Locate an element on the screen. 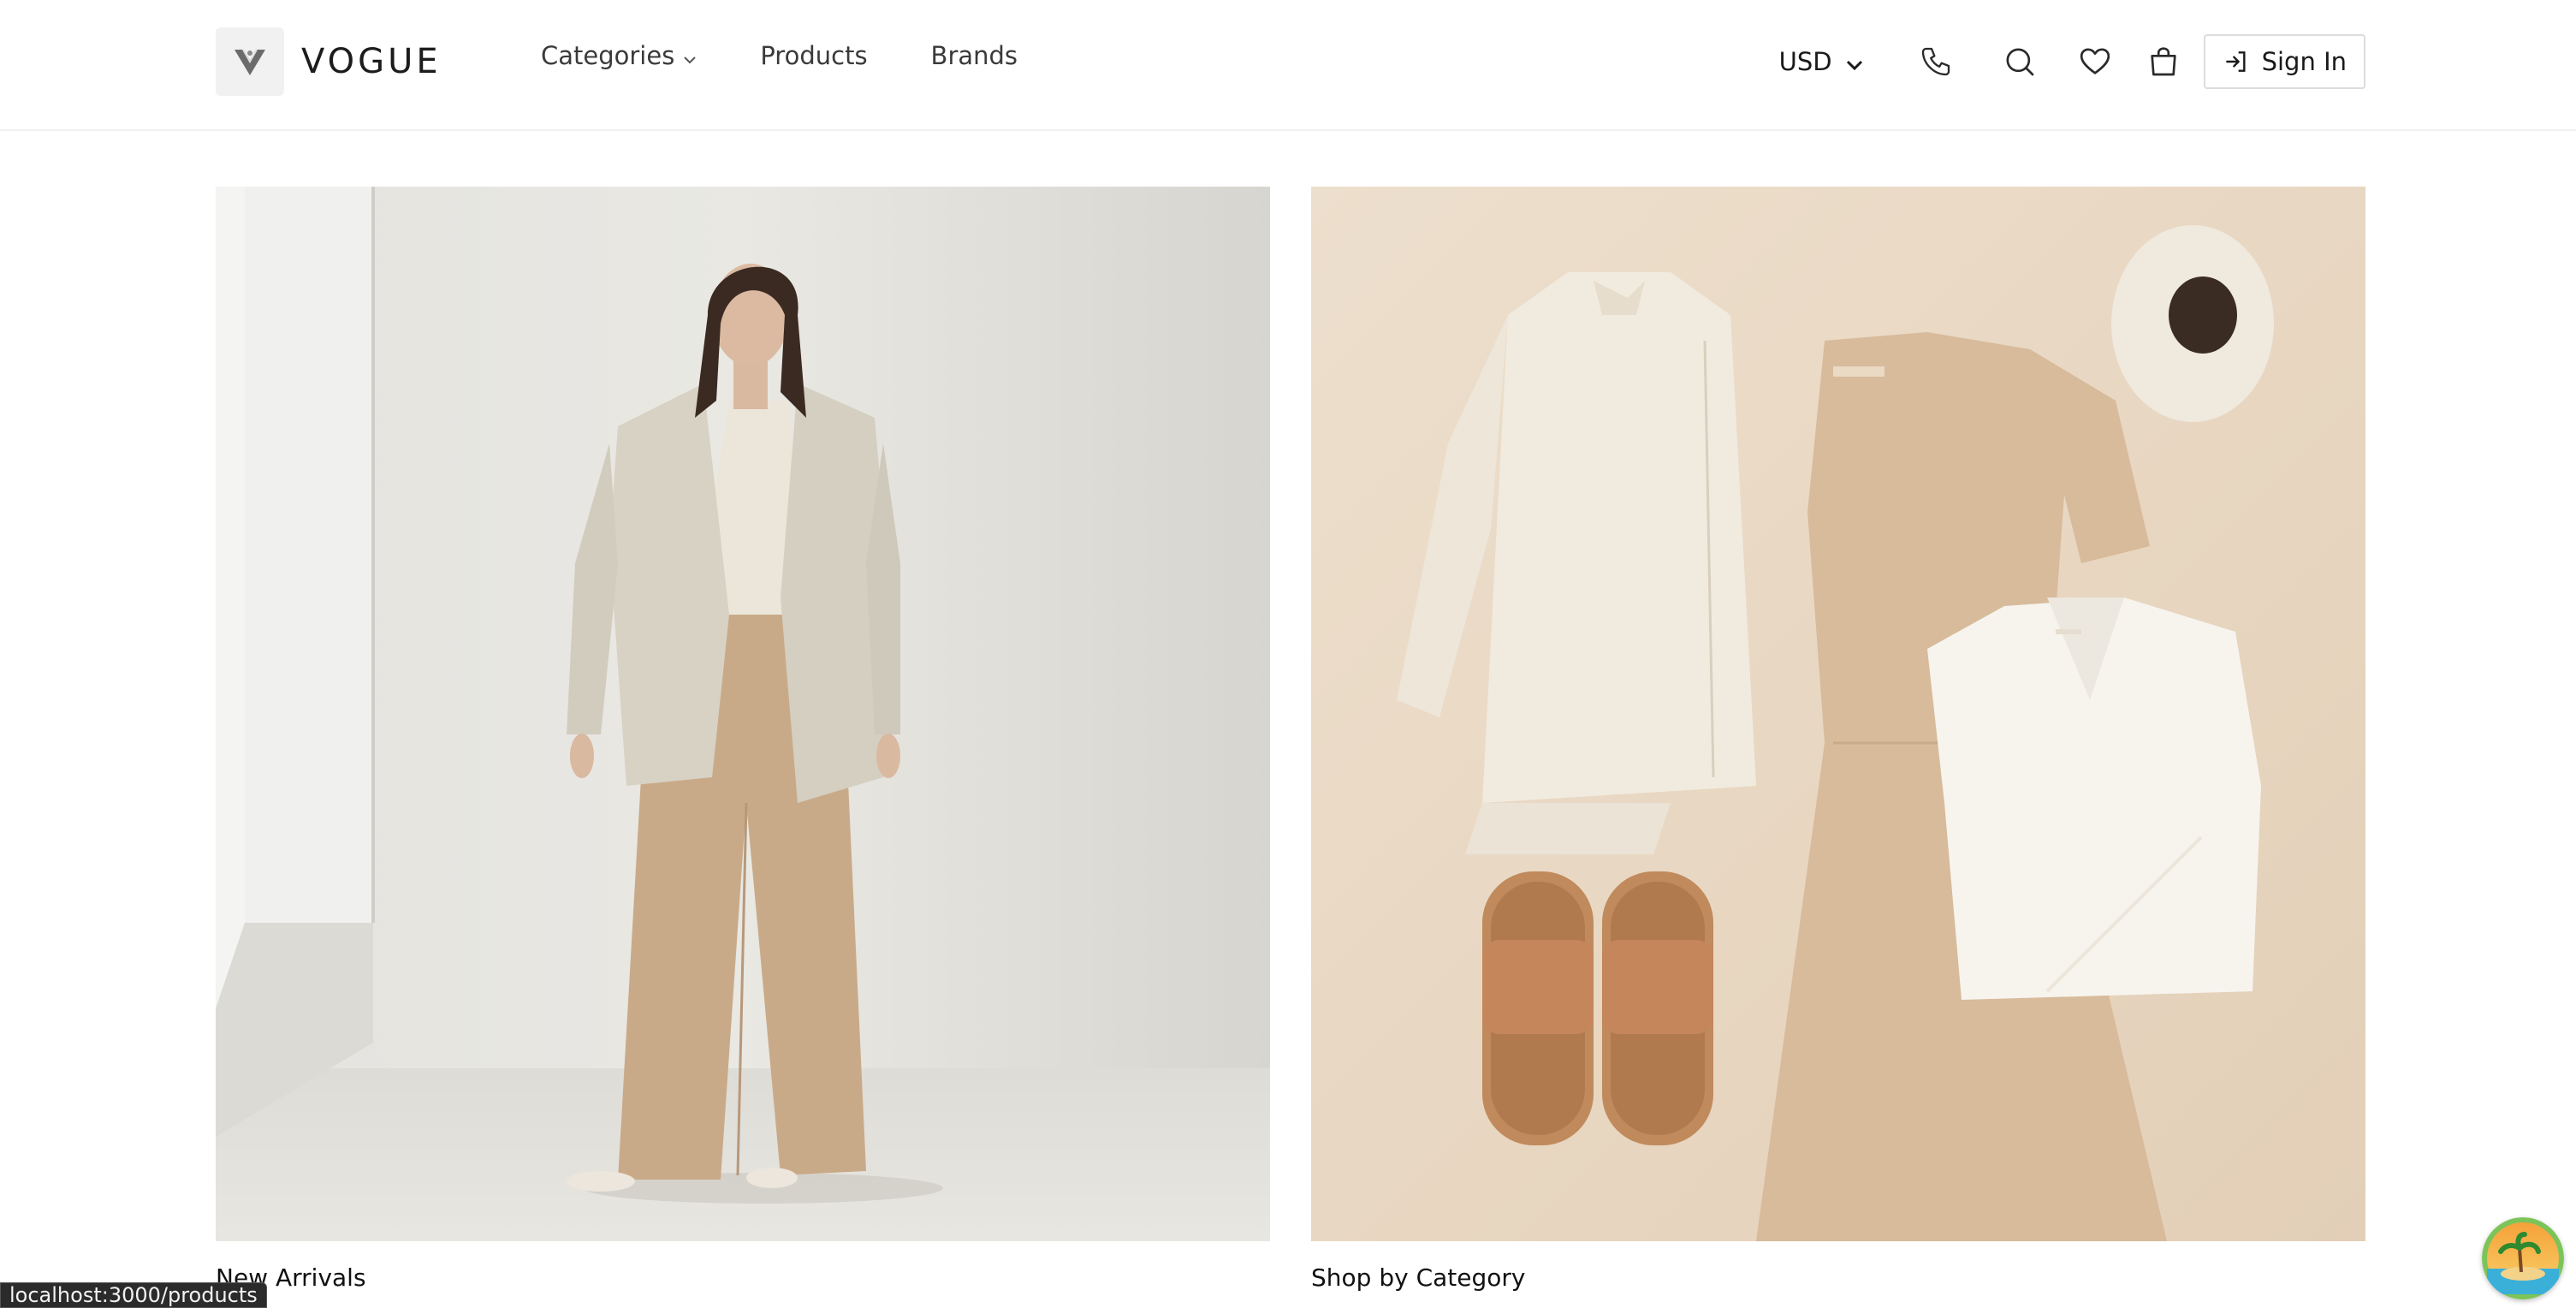 The image size is (2576, 1308). shopping-bag-icon is located at coordinates (2163, 61).